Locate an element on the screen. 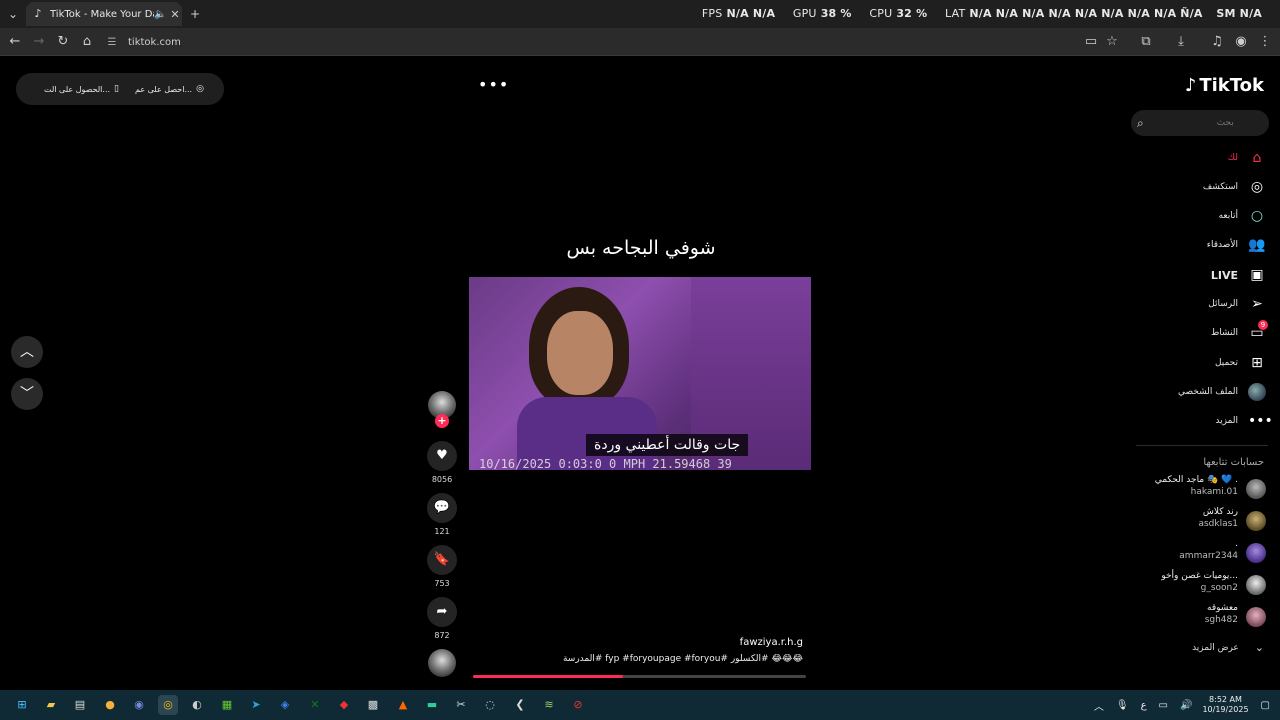  address-bar: ☰ tiktok.com is located at coordinates (604, 42).